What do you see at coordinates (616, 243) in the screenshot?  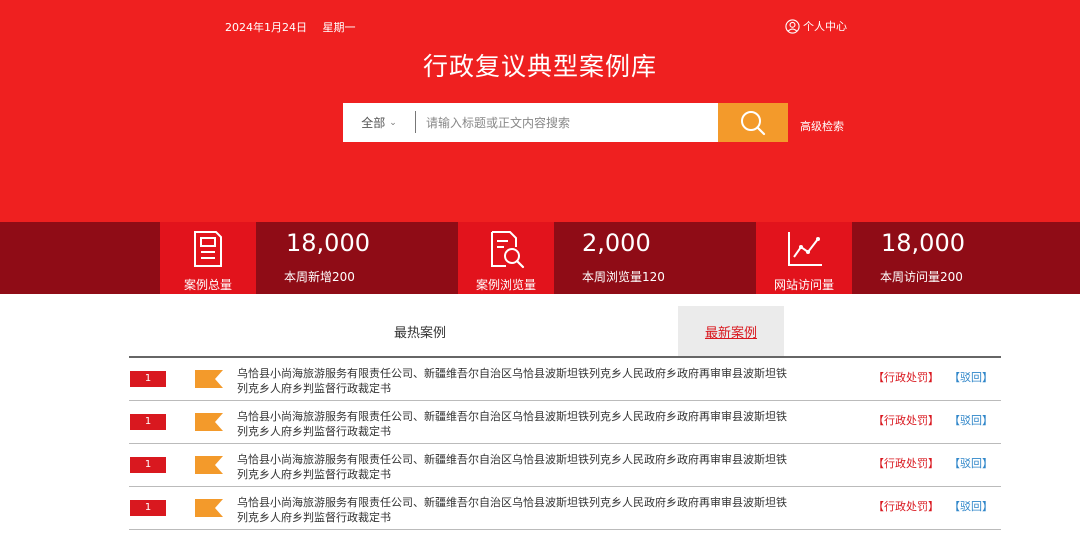 I see `stat-value: 2,000` at bounding box center [616, 243].